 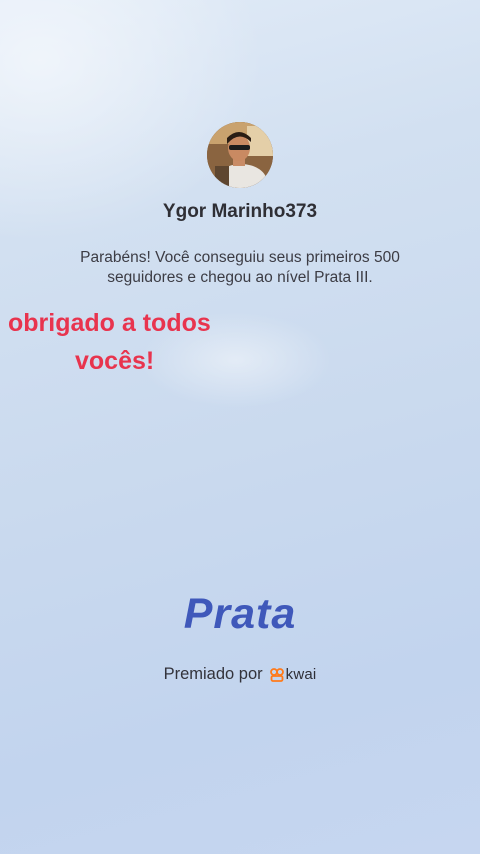 I want to click on awarded-by: Premiado por kwai, so click(x=240, y=674).